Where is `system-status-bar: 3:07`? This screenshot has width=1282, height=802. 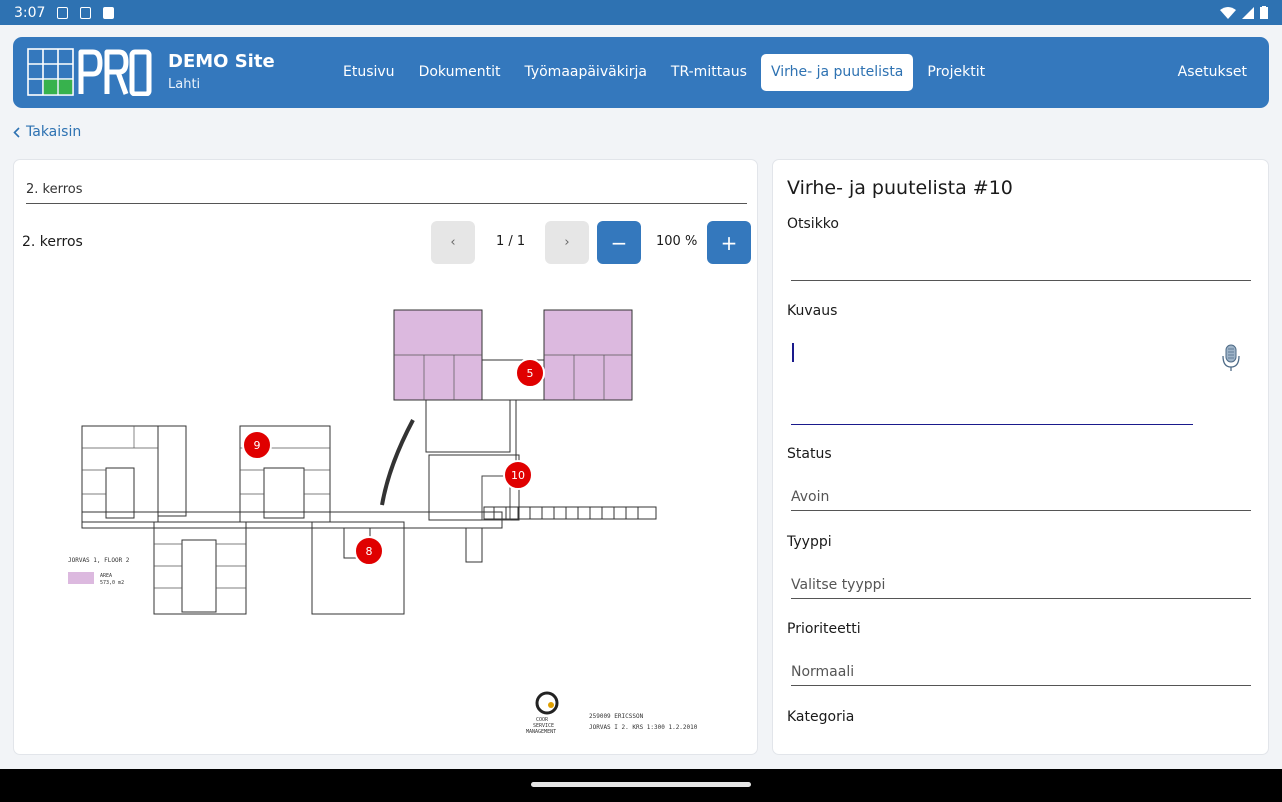
system-status-bar: 3:07 is located at coordinates (641, 12).